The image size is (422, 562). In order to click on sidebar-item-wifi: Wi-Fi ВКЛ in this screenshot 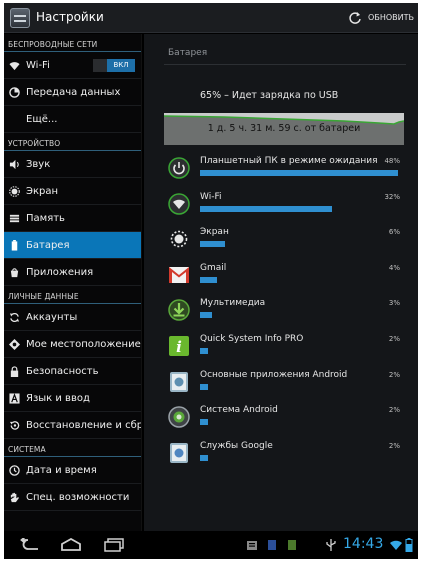, I will do `click(72, 65)`.